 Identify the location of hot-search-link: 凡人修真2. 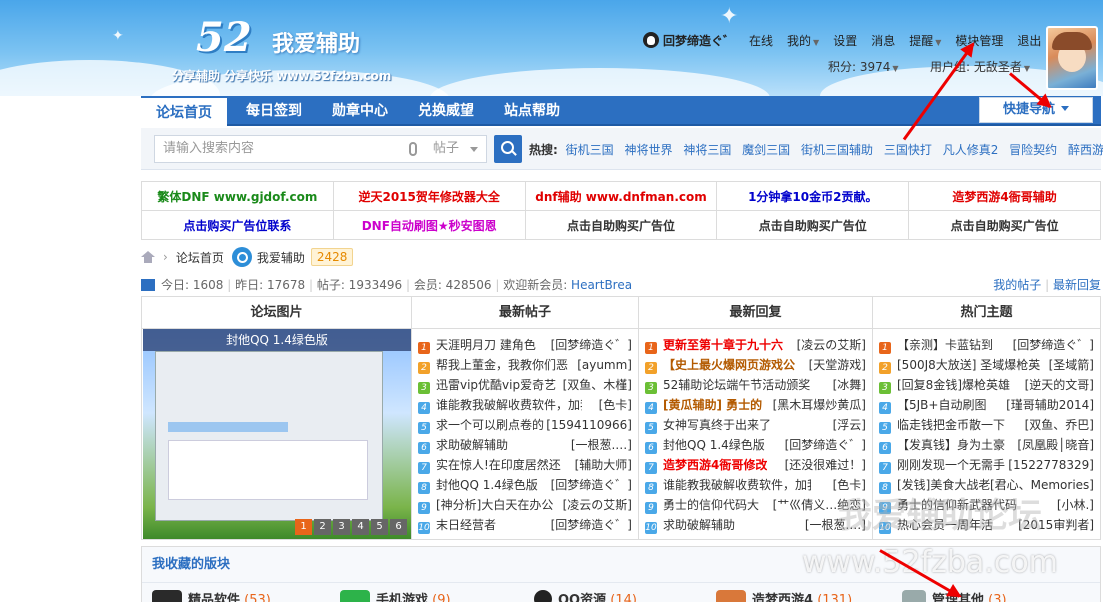
(971, 150).